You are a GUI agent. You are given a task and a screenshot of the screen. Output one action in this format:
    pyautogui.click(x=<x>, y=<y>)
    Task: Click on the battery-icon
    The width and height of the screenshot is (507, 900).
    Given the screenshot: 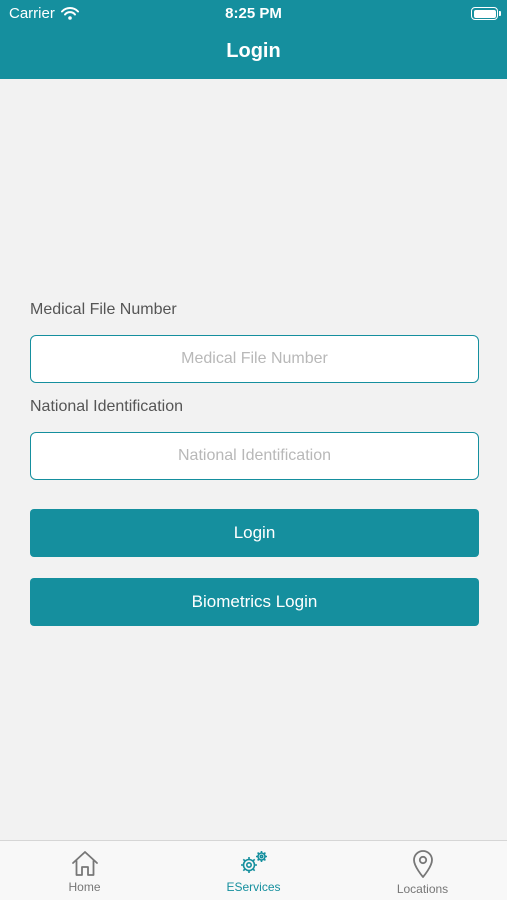 What is the action you would take?
    pyautogui.click(x=486, y=13)
    